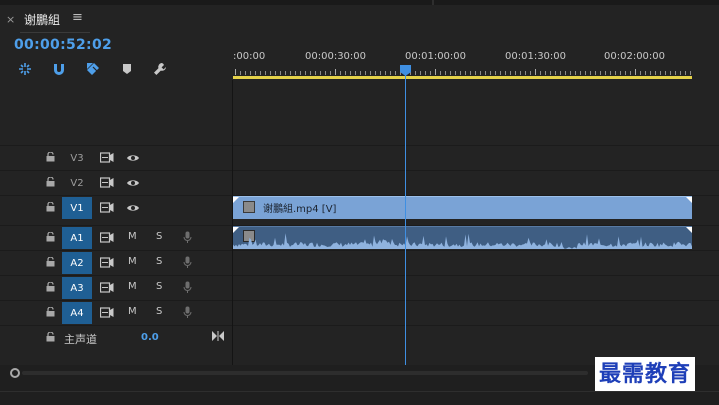  What do you see at coordinates (80, 339) in the screenshot?
I see `master-track-label: 主声道` at bounding box center [80, 339].